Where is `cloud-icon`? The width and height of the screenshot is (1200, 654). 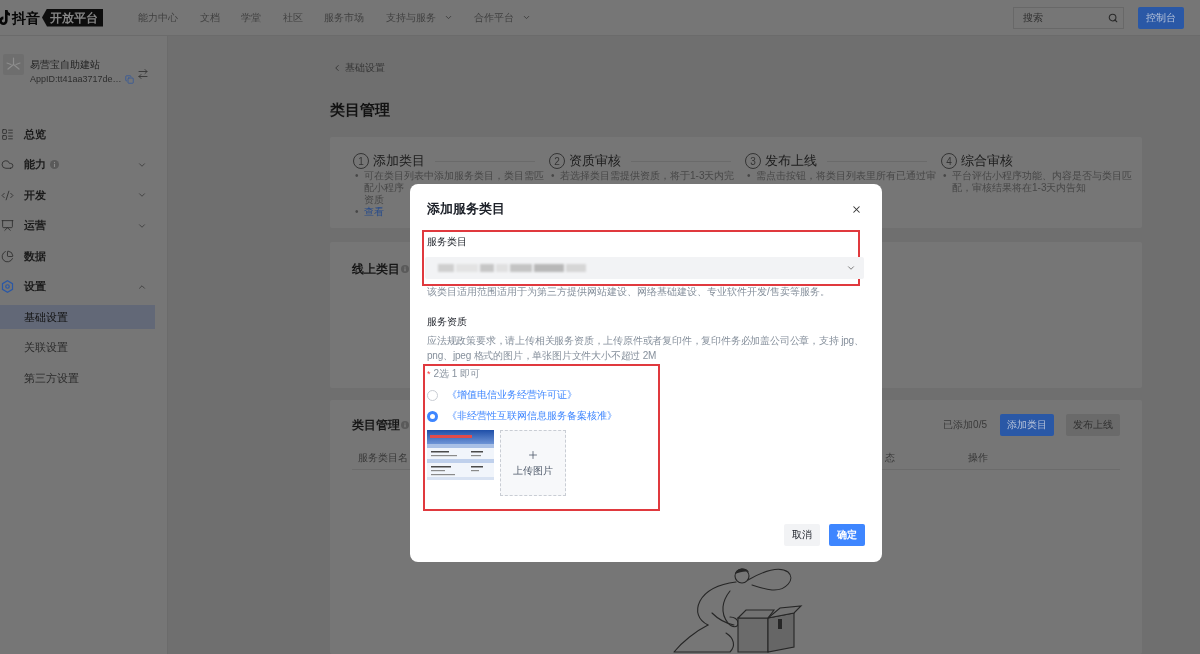
cloud-icon is located at coordinates (7, 165).